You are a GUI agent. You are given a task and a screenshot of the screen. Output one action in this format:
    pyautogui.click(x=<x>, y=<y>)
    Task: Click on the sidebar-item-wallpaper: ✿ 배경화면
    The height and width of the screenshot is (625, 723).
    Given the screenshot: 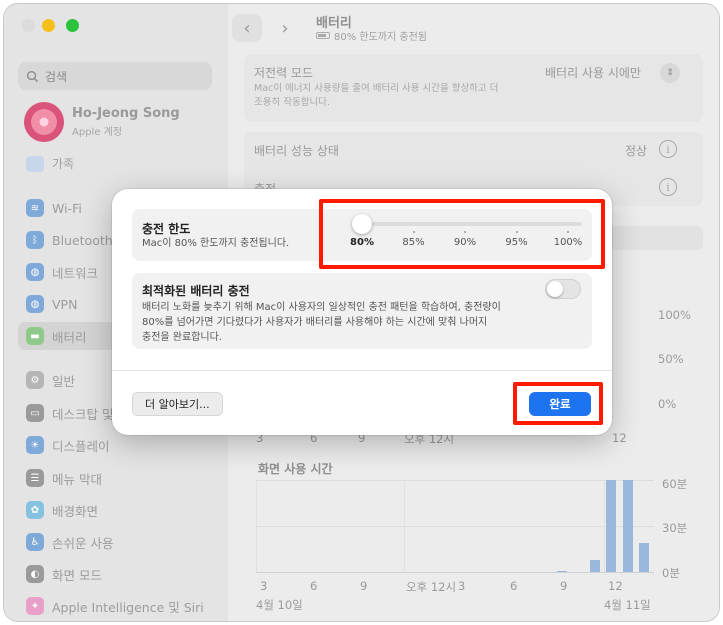 What is the action you would take?
    pyautogui.click(x=118, y=510)
    